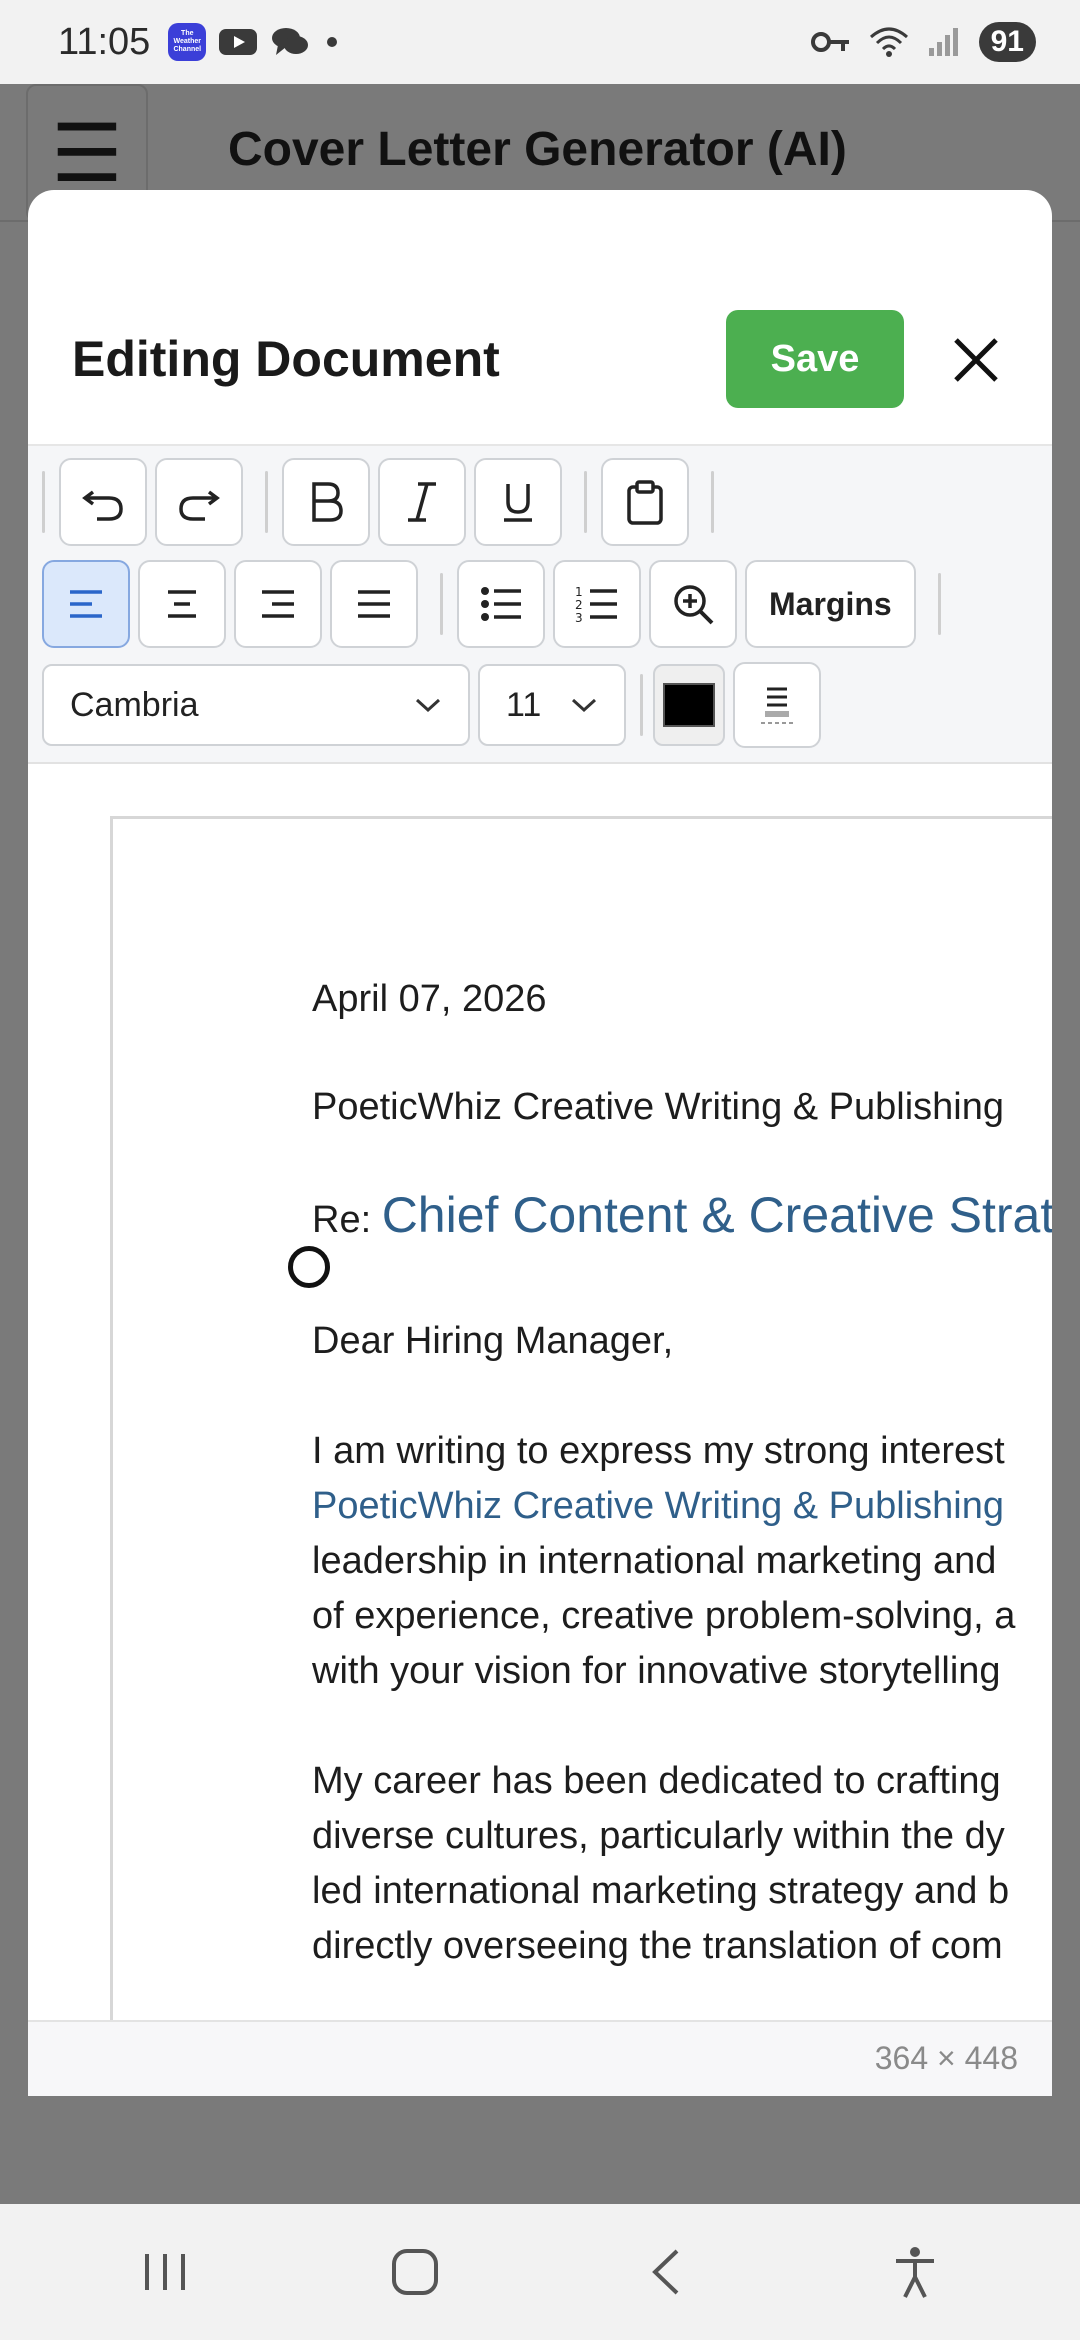 Image resolution: width=1080 pixels, height=2340 pixels. I want to click on zoom-in-icon, so click(694, 605).